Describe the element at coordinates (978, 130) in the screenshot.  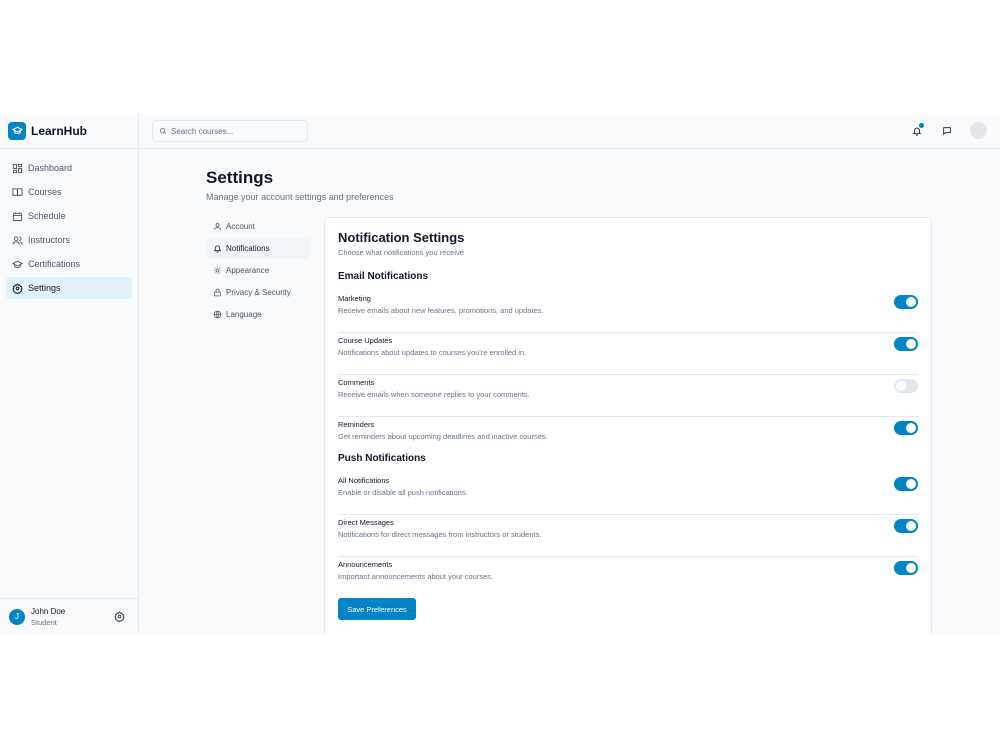
I see `avatar` at that location.